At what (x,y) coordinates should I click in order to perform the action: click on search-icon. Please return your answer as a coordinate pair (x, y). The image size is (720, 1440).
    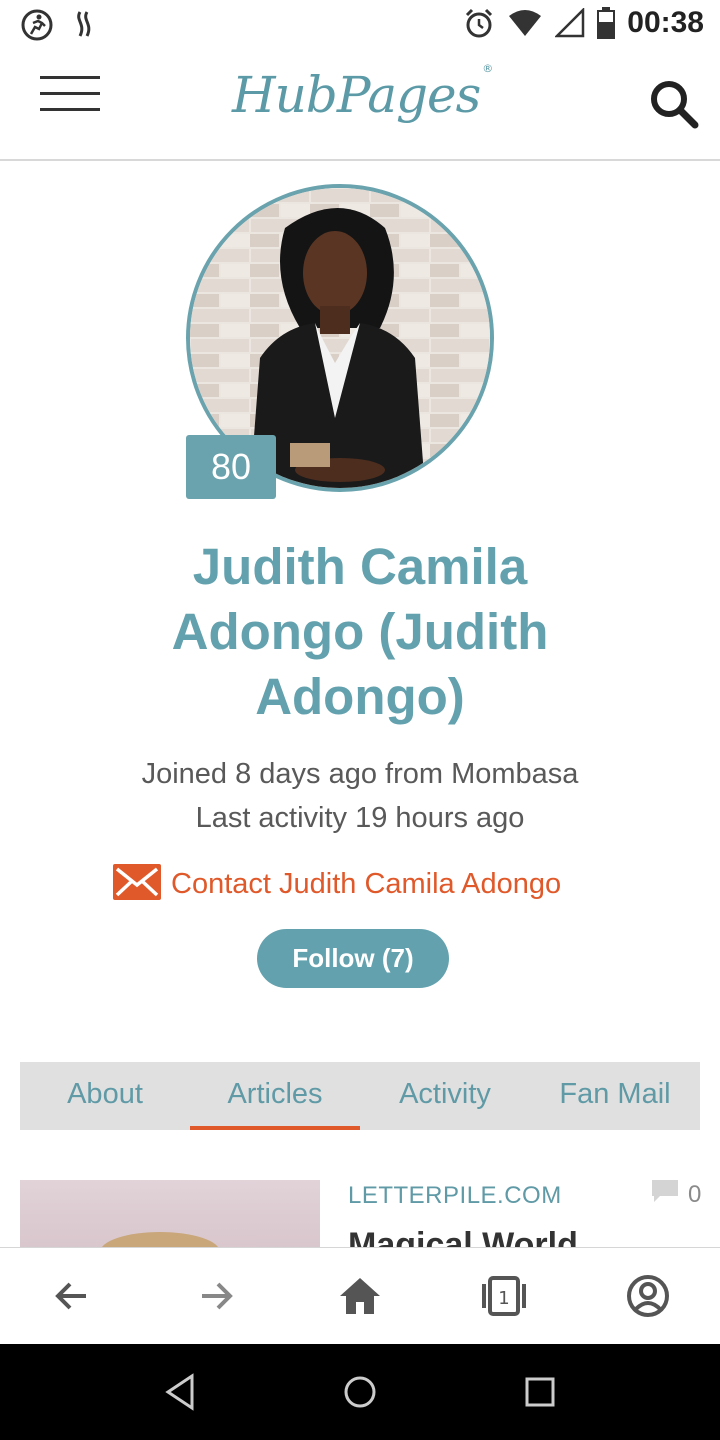
    Looking at the image, I should click on (674, 104).